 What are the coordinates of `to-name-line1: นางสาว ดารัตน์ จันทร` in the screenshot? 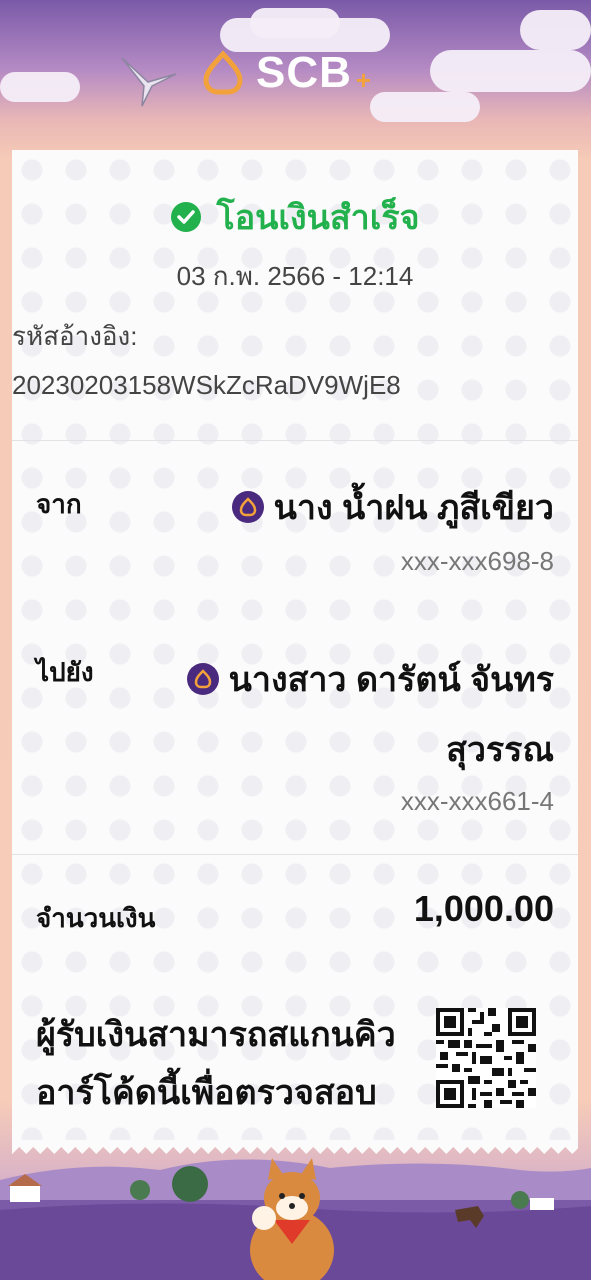 It's located at (391, 680).